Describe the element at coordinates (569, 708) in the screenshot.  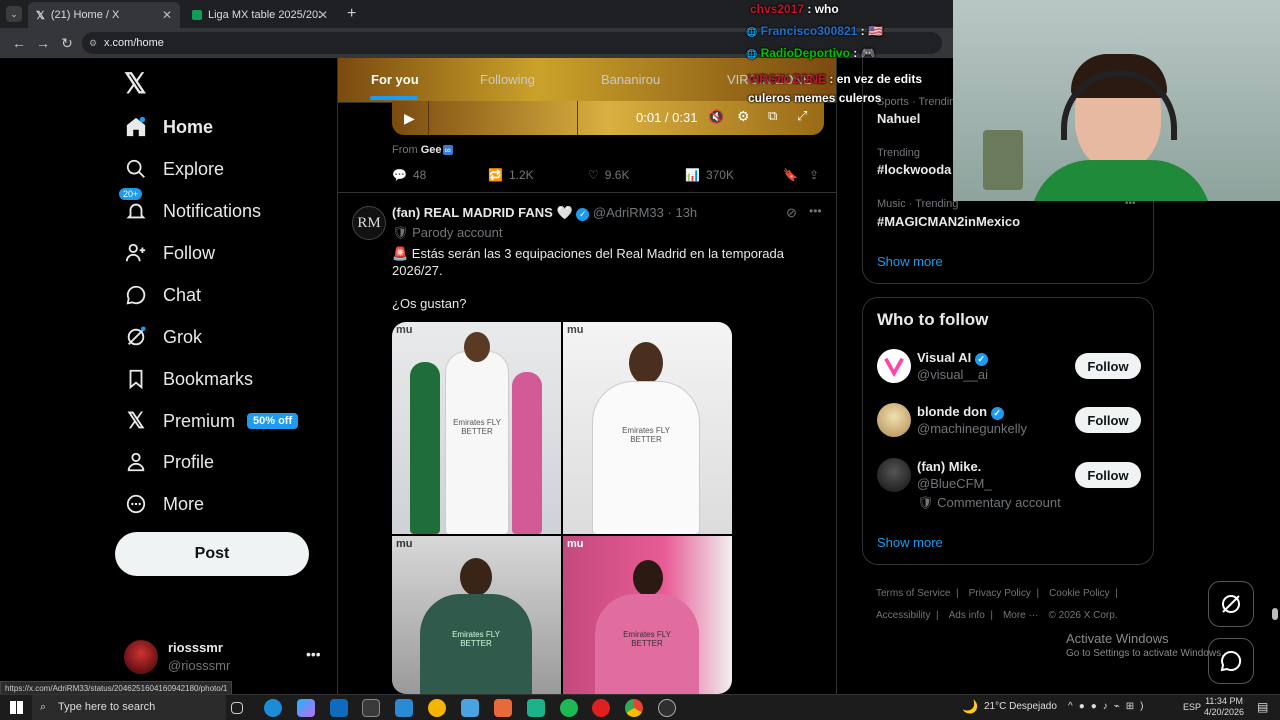
I see `spotify-icon` at that location.